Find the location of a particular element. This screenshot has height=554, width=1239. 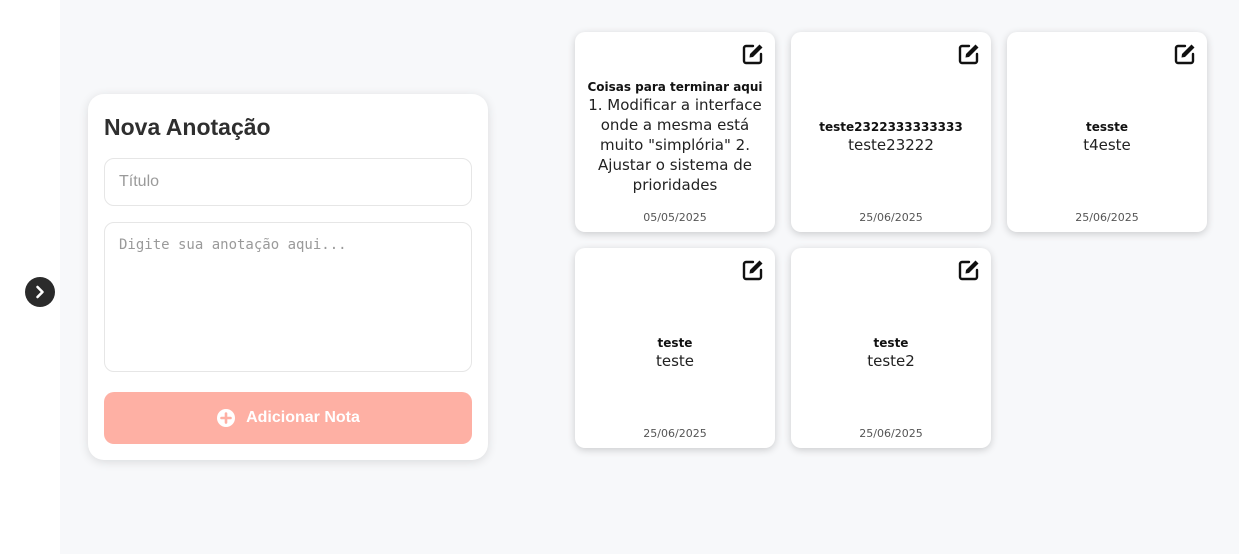

add-note-label: Adicionar Nota is located at coordinates (303, 417).